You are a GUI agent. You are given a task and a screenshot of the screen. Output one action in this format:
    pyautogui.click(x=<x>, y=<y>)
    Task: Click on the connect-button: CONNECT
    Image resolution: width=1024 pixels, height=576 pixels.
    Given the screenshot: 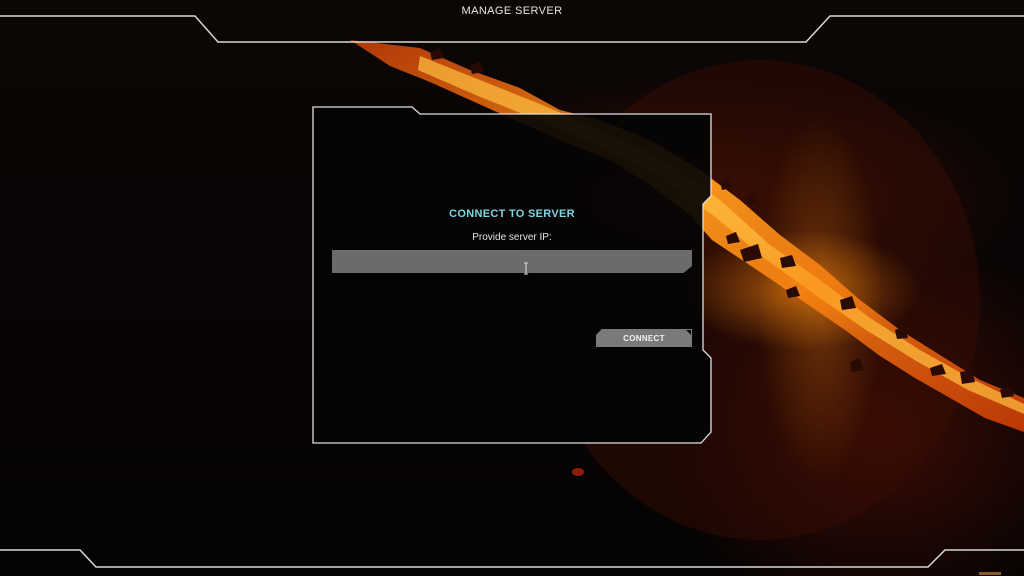 What is the action you would take?
    pyautogui.click(x=644, y=338)
    